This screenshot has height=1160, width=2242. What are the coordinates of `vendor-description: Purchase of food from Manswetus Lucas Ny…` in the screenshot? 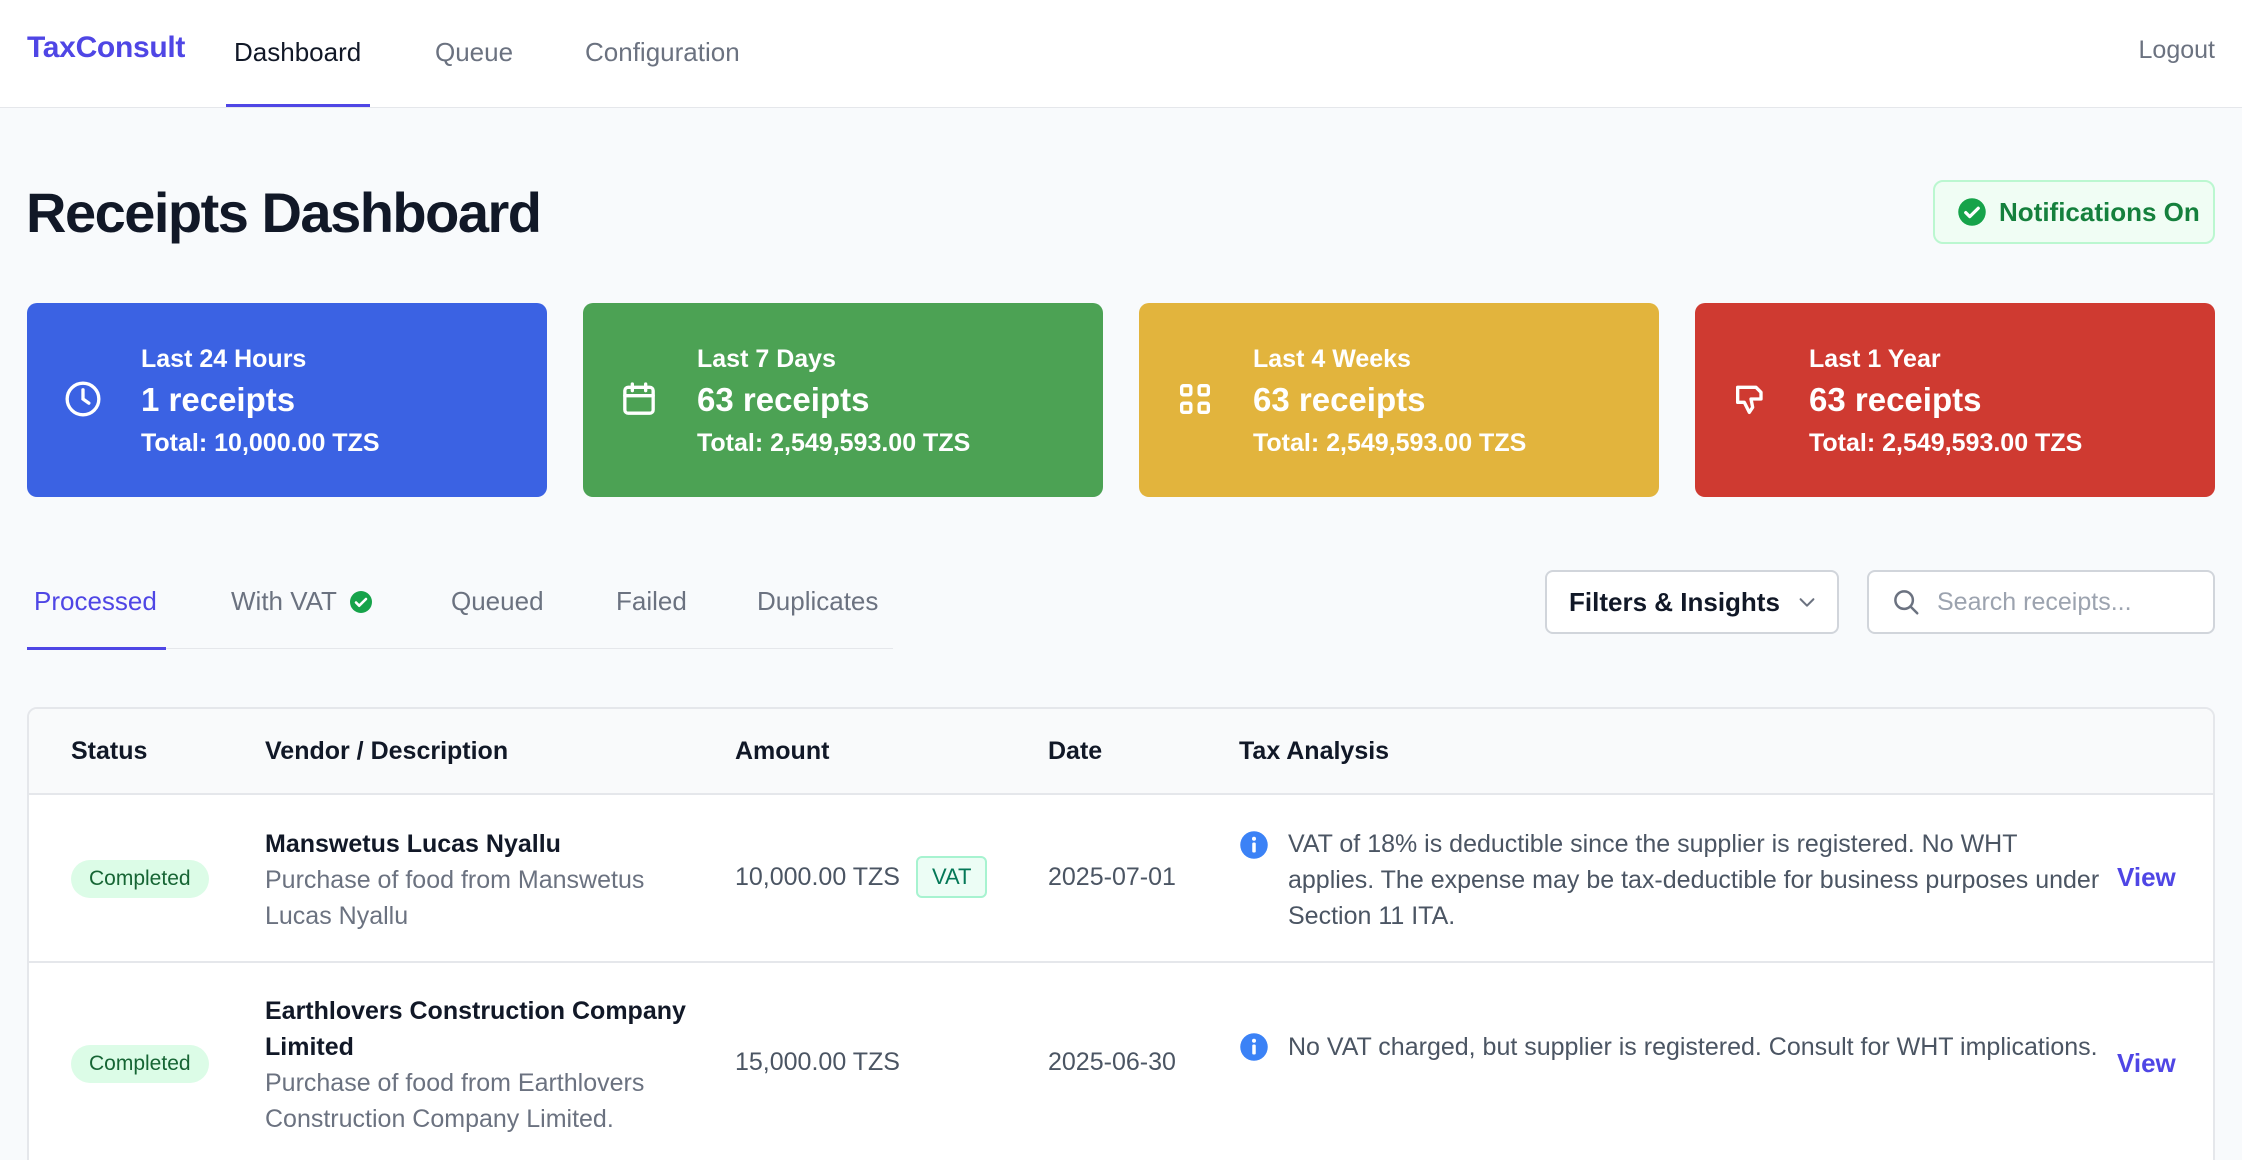 It's located at (455, 898).